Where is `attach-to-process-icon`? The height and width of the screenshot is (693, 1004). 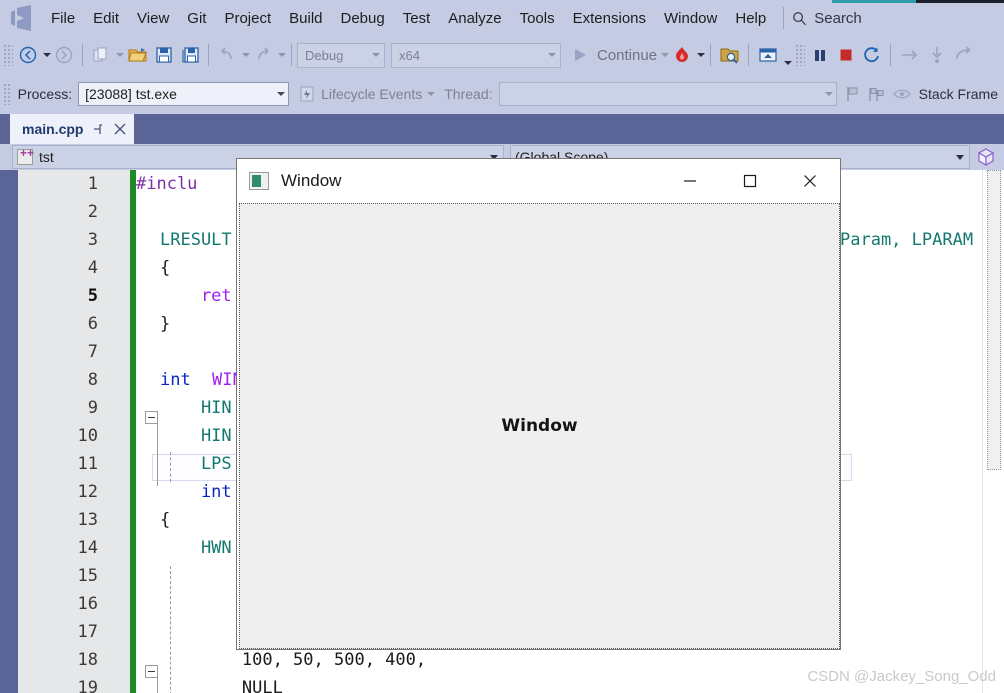 attach-to-process-icon is located at coordinates (729, 55).